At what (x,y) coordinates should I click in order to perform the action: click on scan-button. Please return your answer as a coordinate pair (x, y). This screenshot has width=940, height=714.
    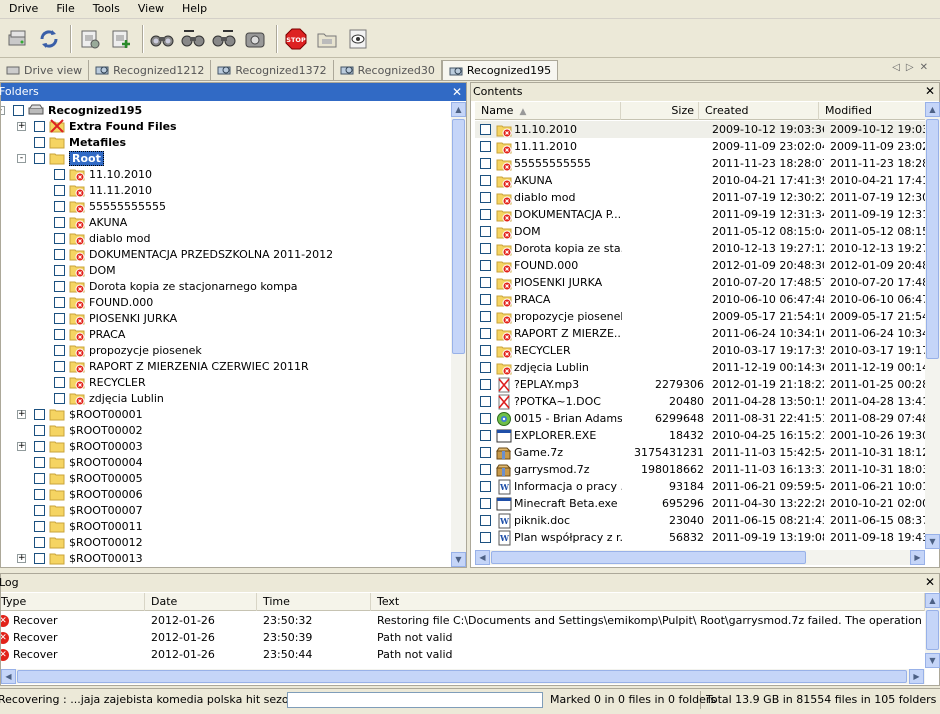
    Looking at the image, I should click on (255, 39).